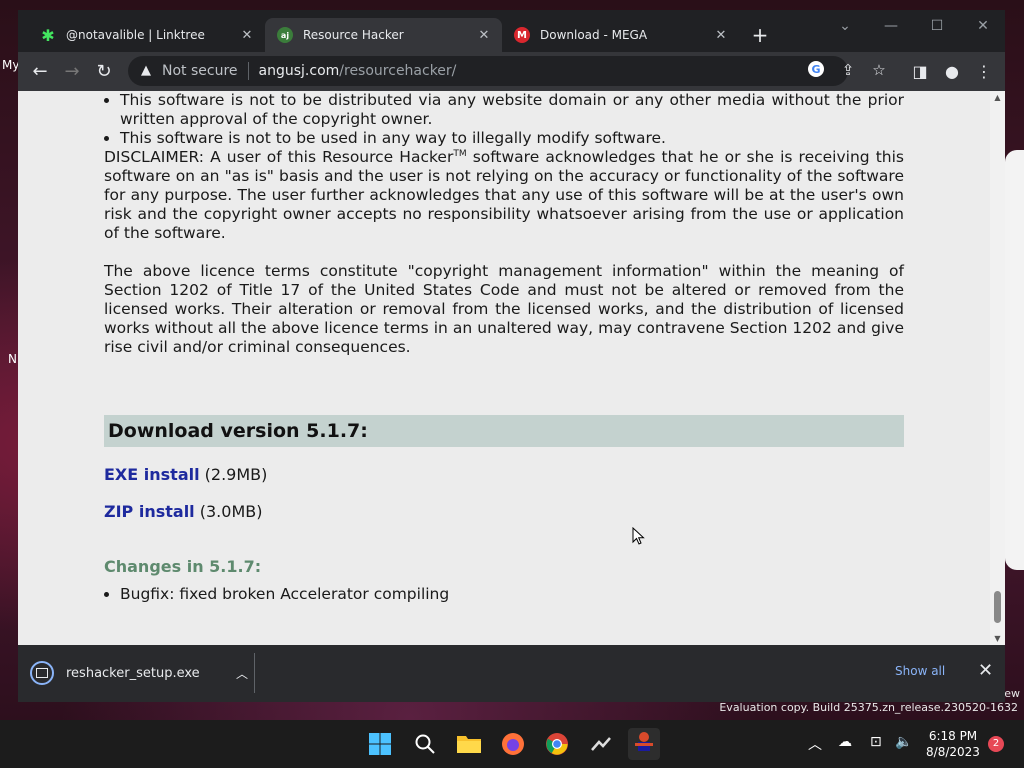 The height and width of the screenshot is (768, 1024). What do you see at coordinates (953, 736) in the screenshot?
I see `clock-time: 6:18 PM` at bounding box center [953, 736].